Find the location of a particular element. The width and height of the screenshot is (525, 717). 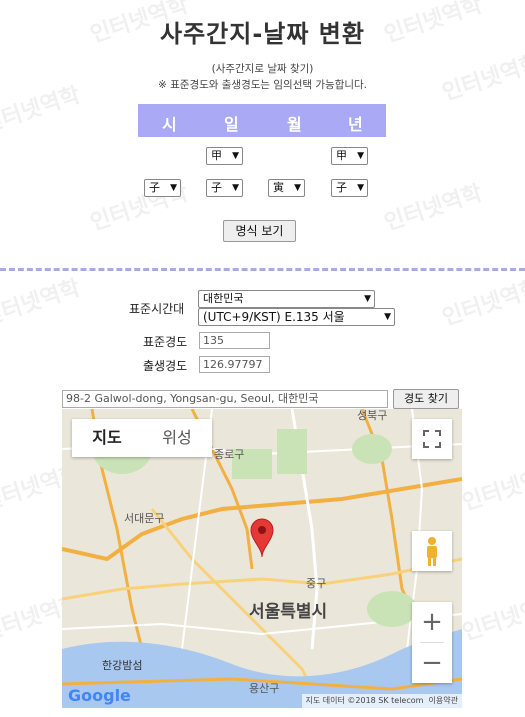

std-longitude-label: 표준경도 is located at coordinates (165, 342).